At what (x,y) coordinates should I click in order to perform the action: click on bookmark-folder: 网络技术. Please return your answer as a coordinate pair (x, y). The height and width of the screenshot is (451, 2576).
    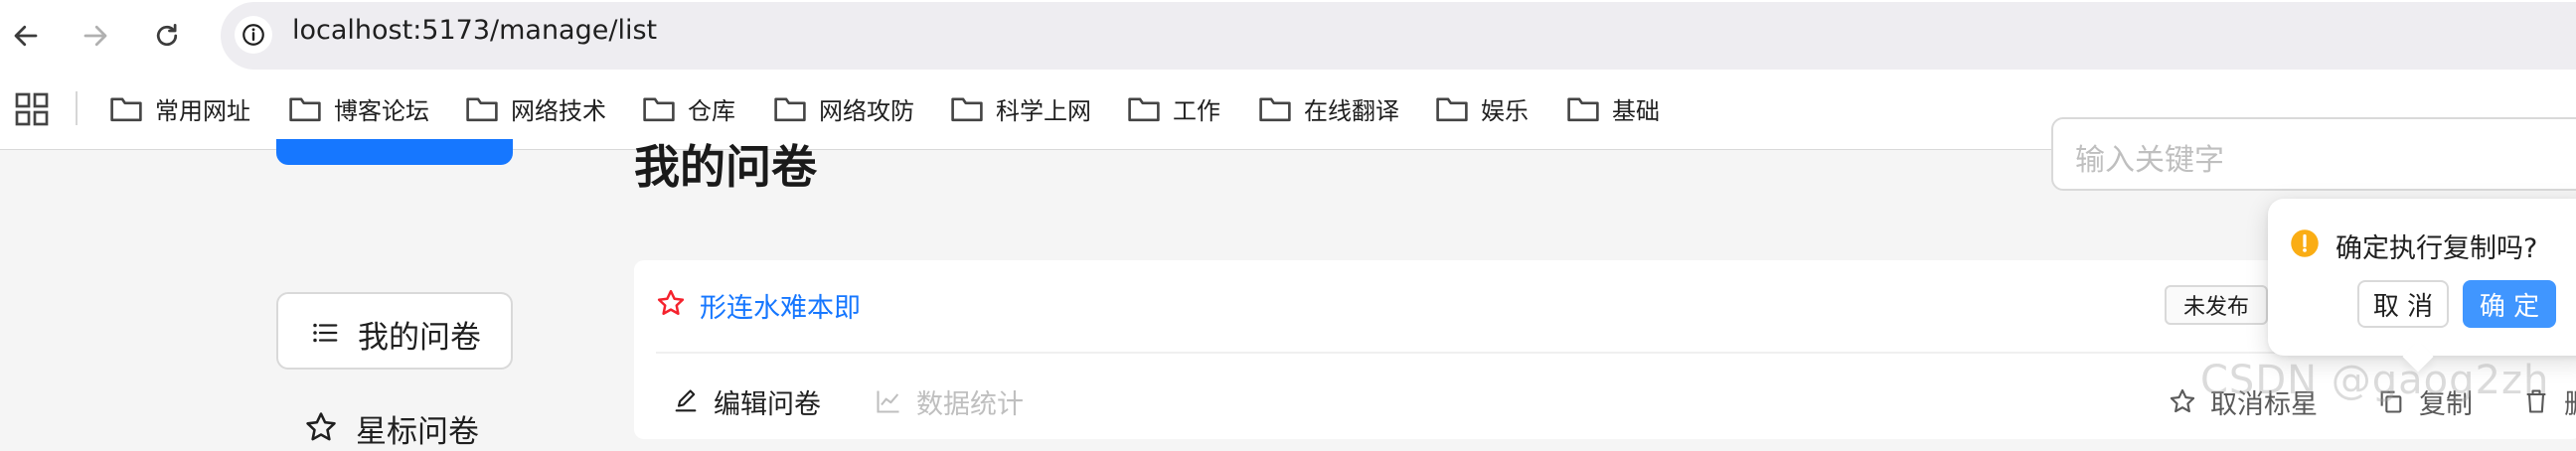
    Looking at the image, I should click on (535, 108).